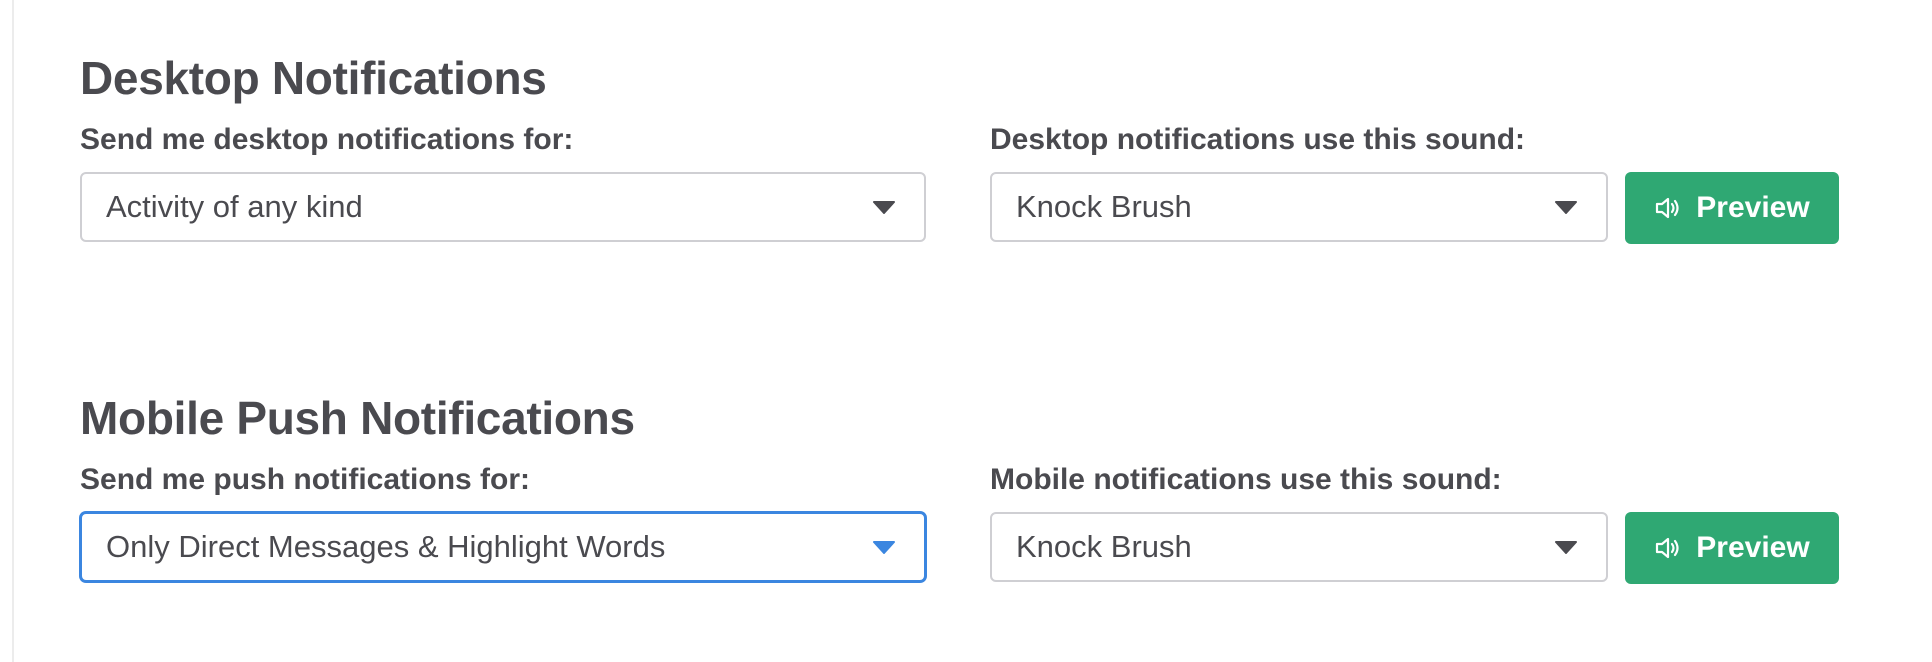 Image resolution: width=1932 pixels, height=662 pixels. Describe the element at coordinates (386, 546) in the screenshot. I see `mobile-notifications-select-value: Only Direct Messages & Highlight Words` at that location.